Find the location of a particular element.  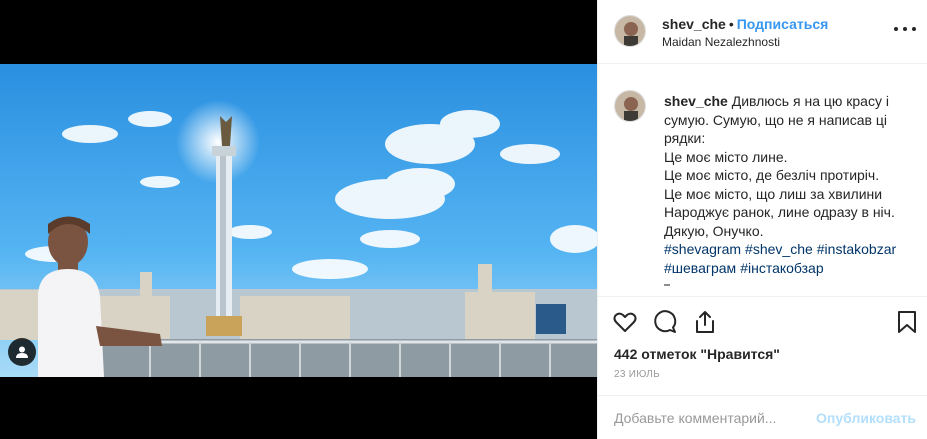

comment-form: Опубликовать is located at coordinates (762, 417).